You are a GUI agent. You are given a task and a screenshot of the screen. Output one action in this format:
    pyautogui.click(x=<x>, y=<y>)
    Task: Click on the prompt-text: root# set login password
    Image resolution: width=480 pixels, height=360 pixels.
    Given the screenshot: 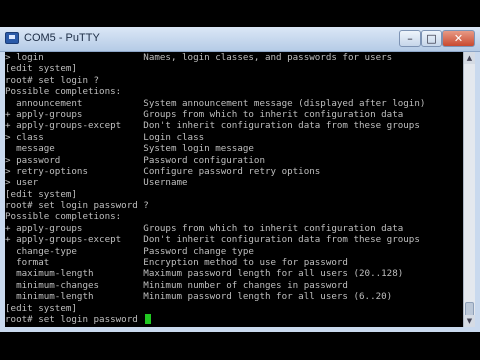 What is the action you would take?
    pyautogui.click(x=74, y=319)
    